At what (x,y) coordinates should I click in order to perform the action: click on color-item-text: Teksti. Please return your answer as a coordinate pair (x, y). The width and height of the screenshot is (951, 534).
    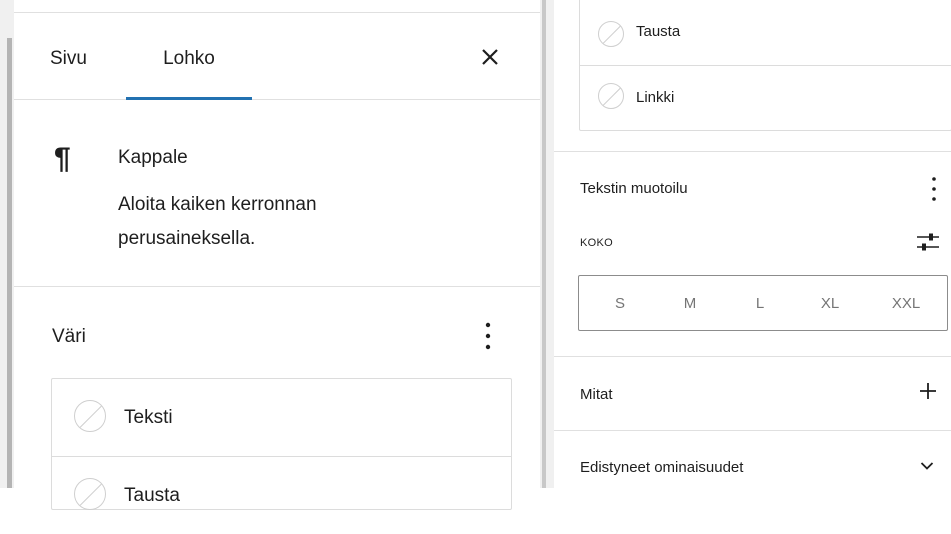
    Looking at the image, I should click on (281, 417).